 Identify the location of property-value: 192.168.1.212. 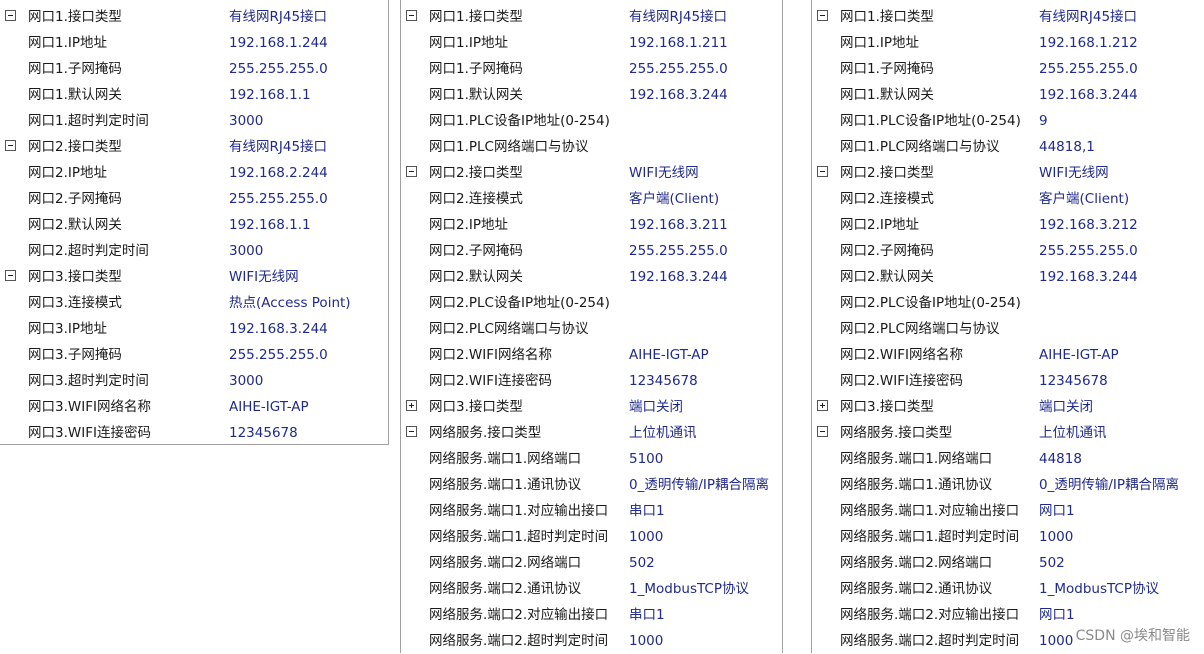
(1088, 43).